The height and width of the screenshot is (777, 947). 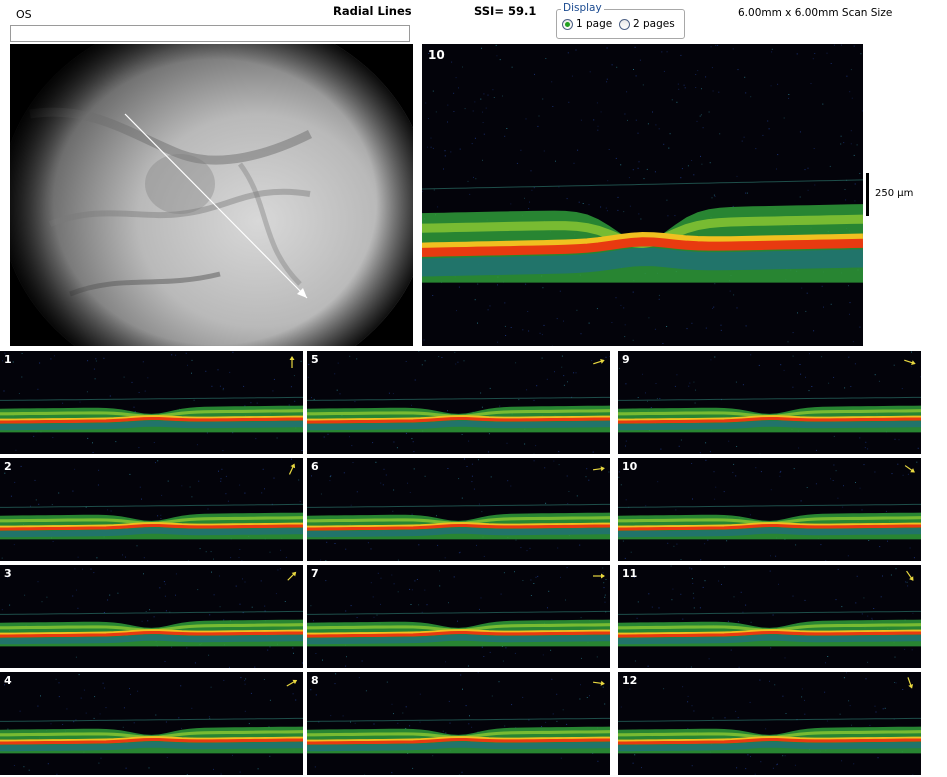 What do you see at coordinates (8, 680) in the screenshot?
I see `thumbnail-number: 4` at bounding box center [8, 680].